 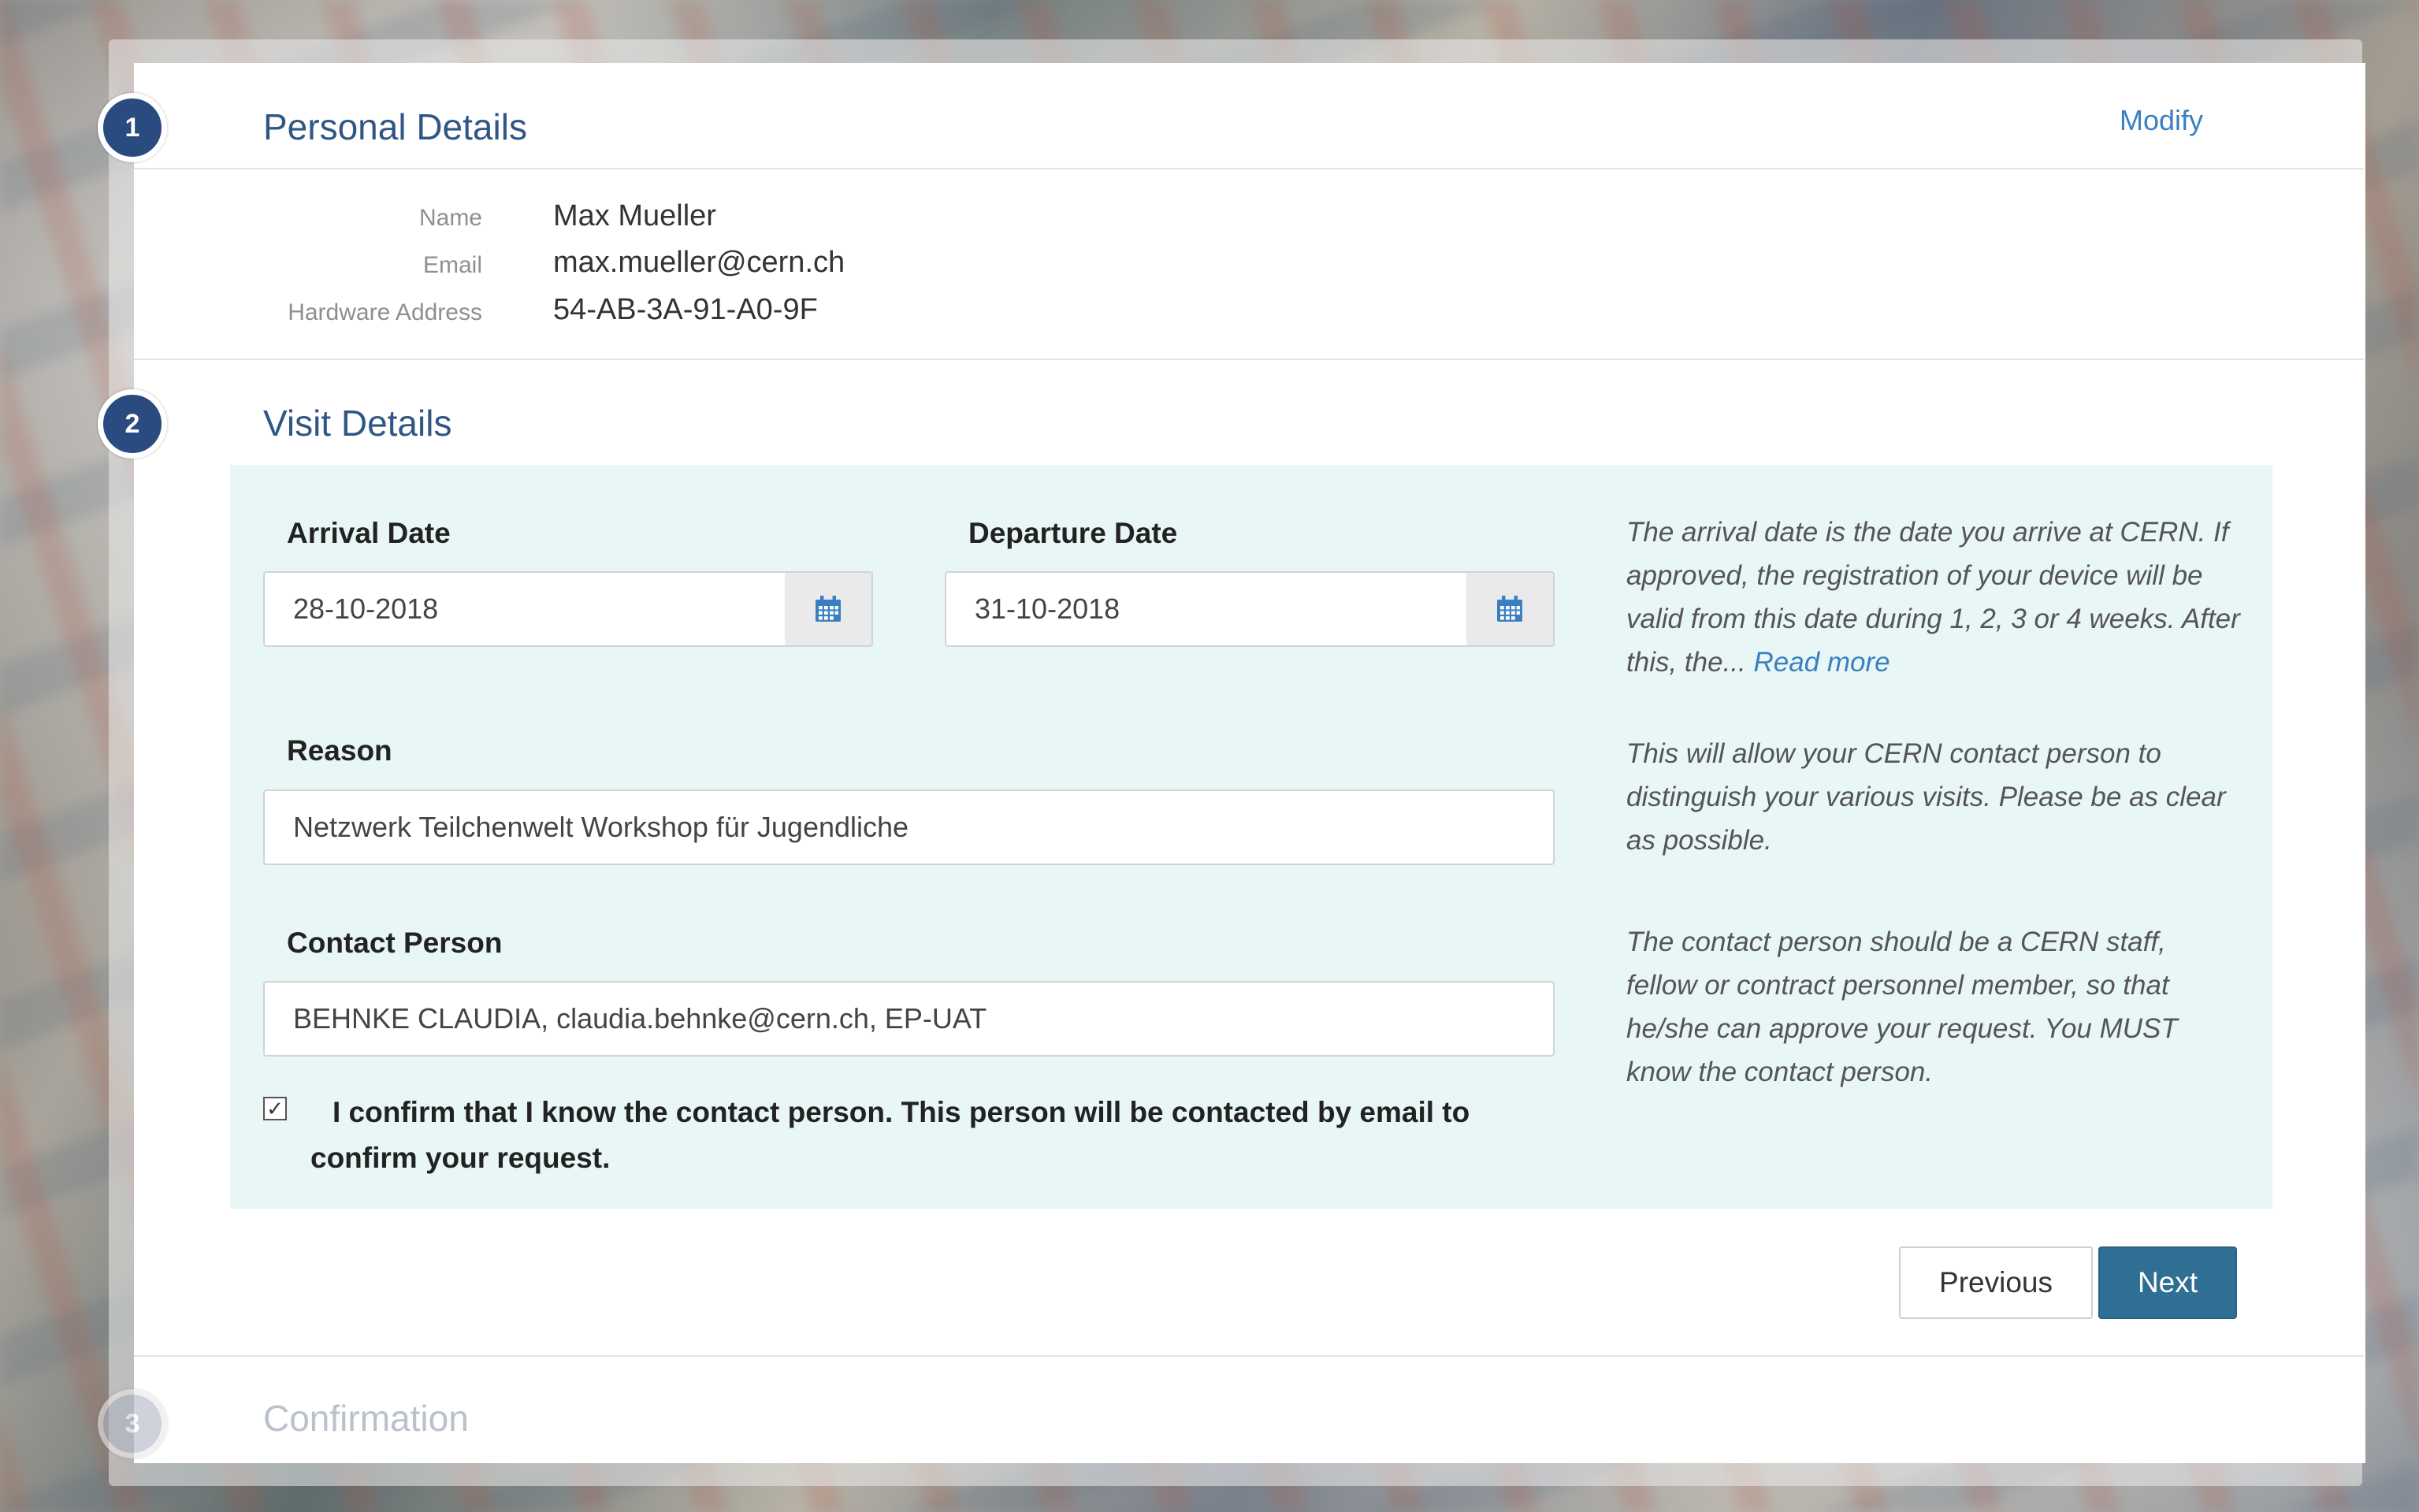 I want to click on departure-date-label: Departure Date, so click(x=1073, y=533).